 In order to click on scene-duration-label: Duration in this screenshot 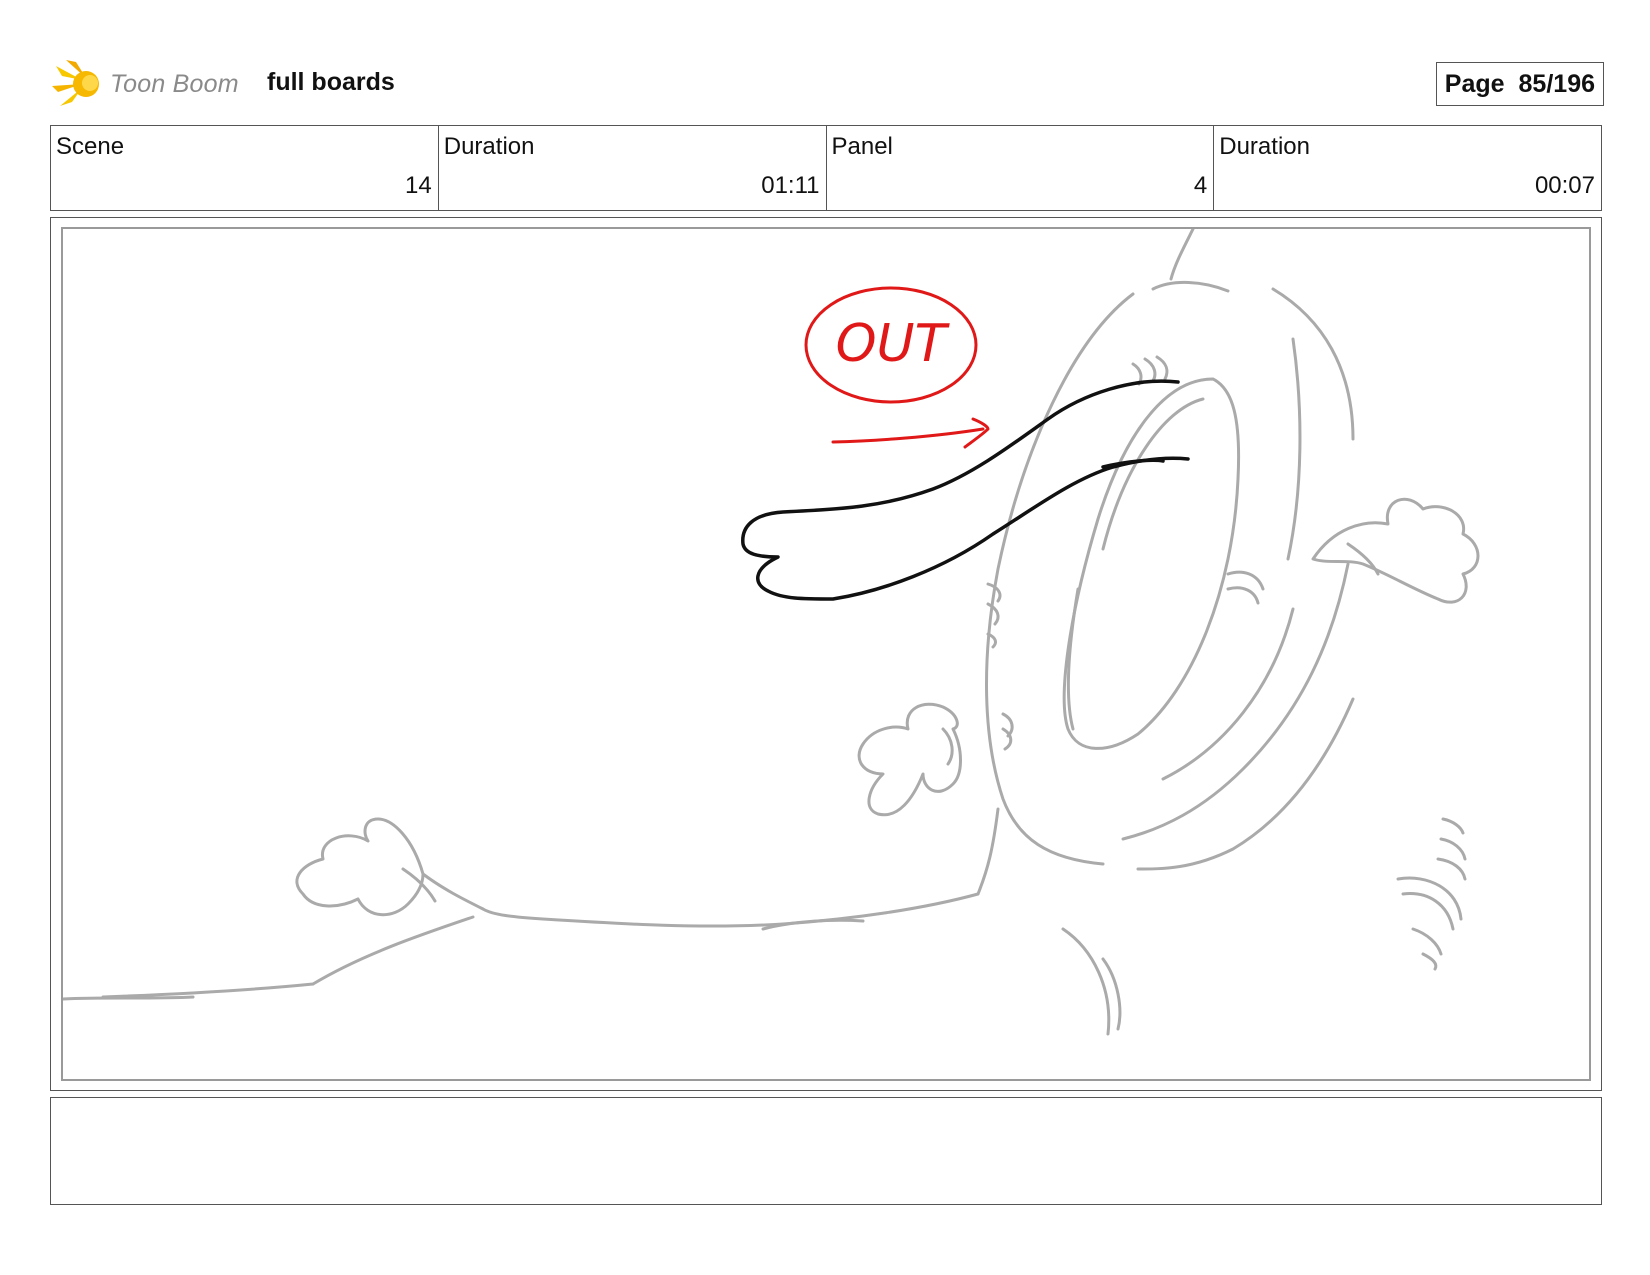, I will do `click(489, 146)`.